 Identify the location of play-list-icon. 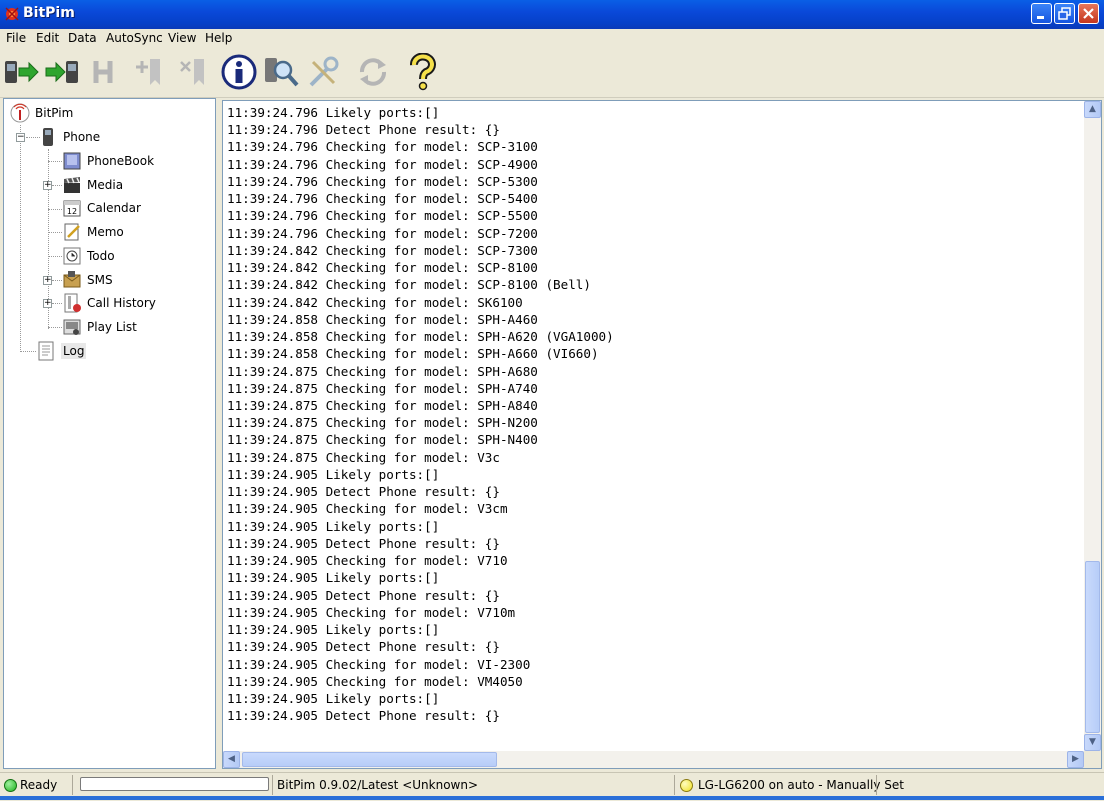
(72, 327).